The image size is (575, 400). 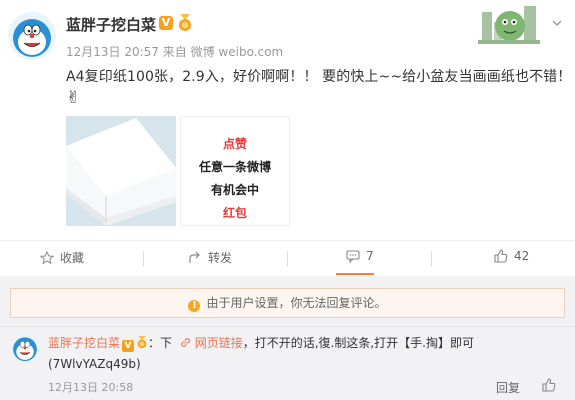 What do you see at coordinates (237, 52) in the screenshot?
I see `post-source: 微博 weibo.com` at bounding box center [237, 52].